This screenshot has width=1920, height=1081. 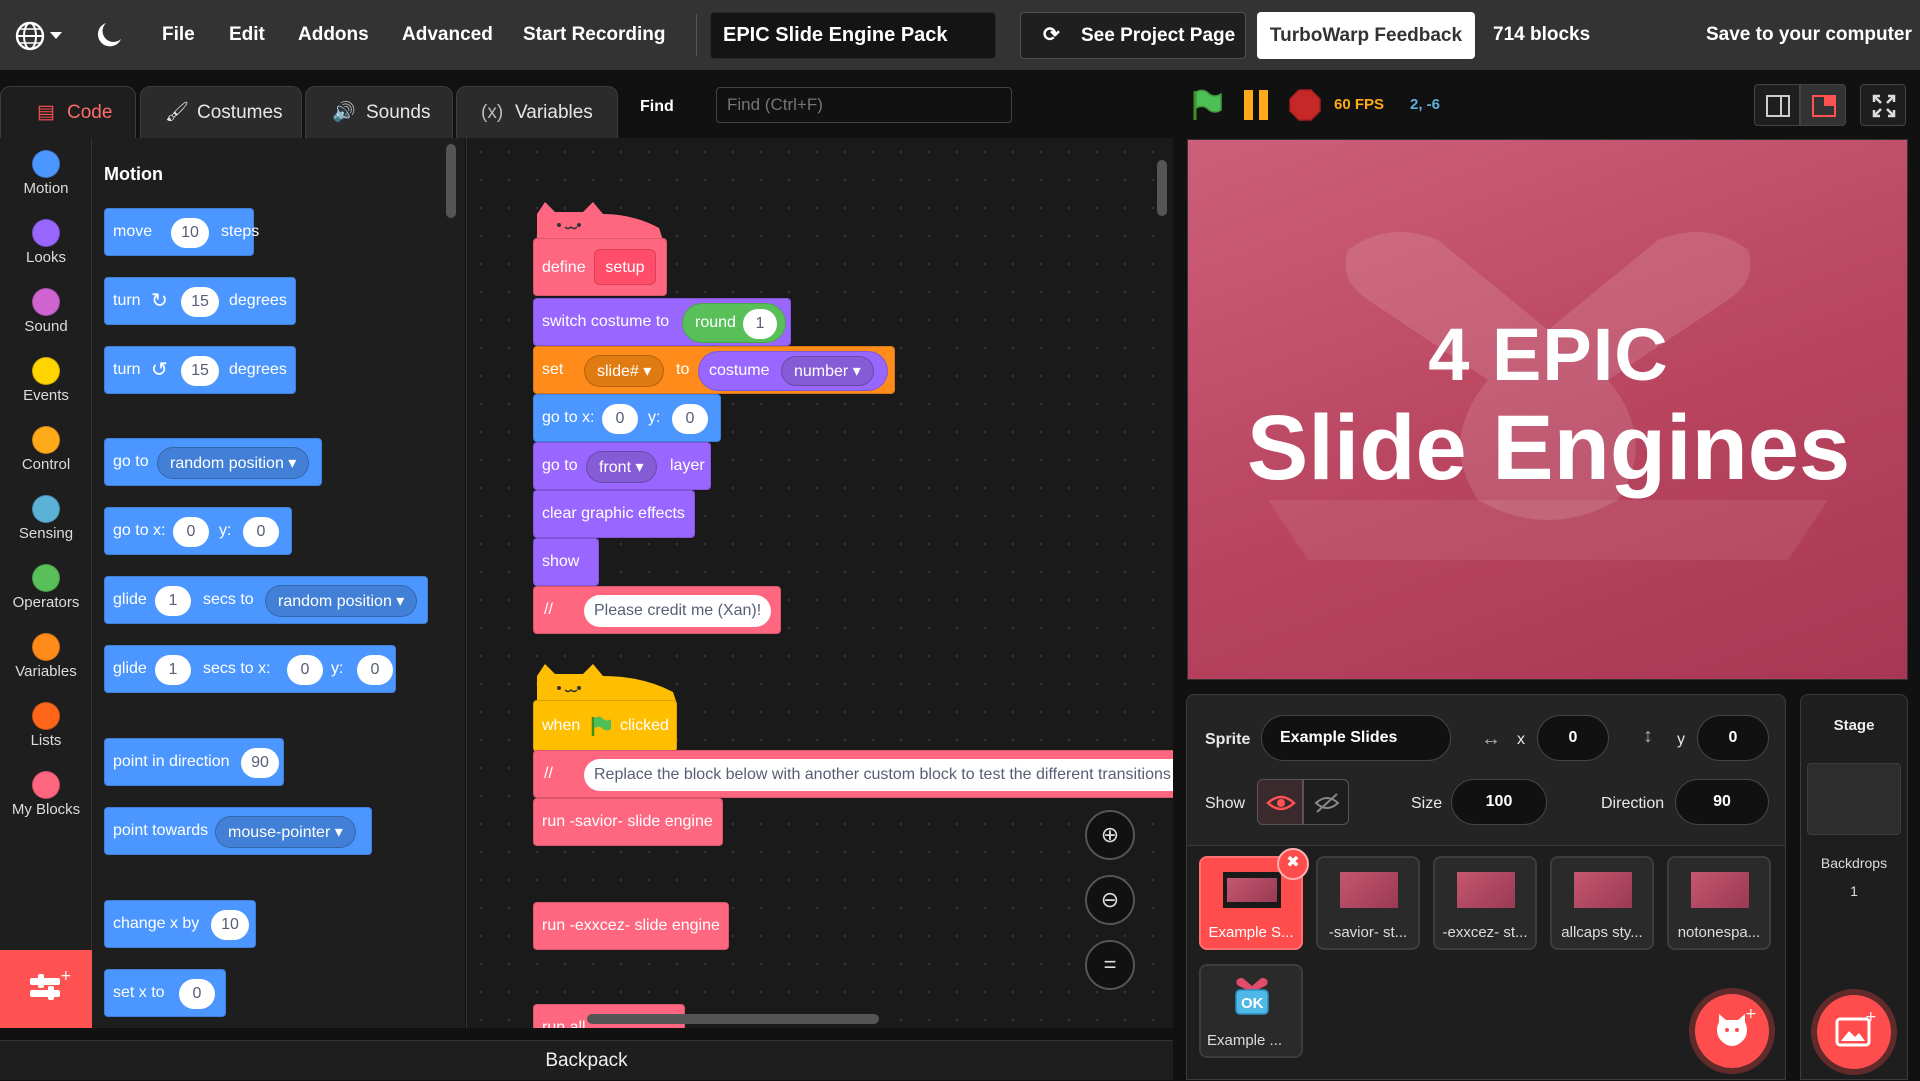 I want to click on pause-button, so click(x=1257, y=105).